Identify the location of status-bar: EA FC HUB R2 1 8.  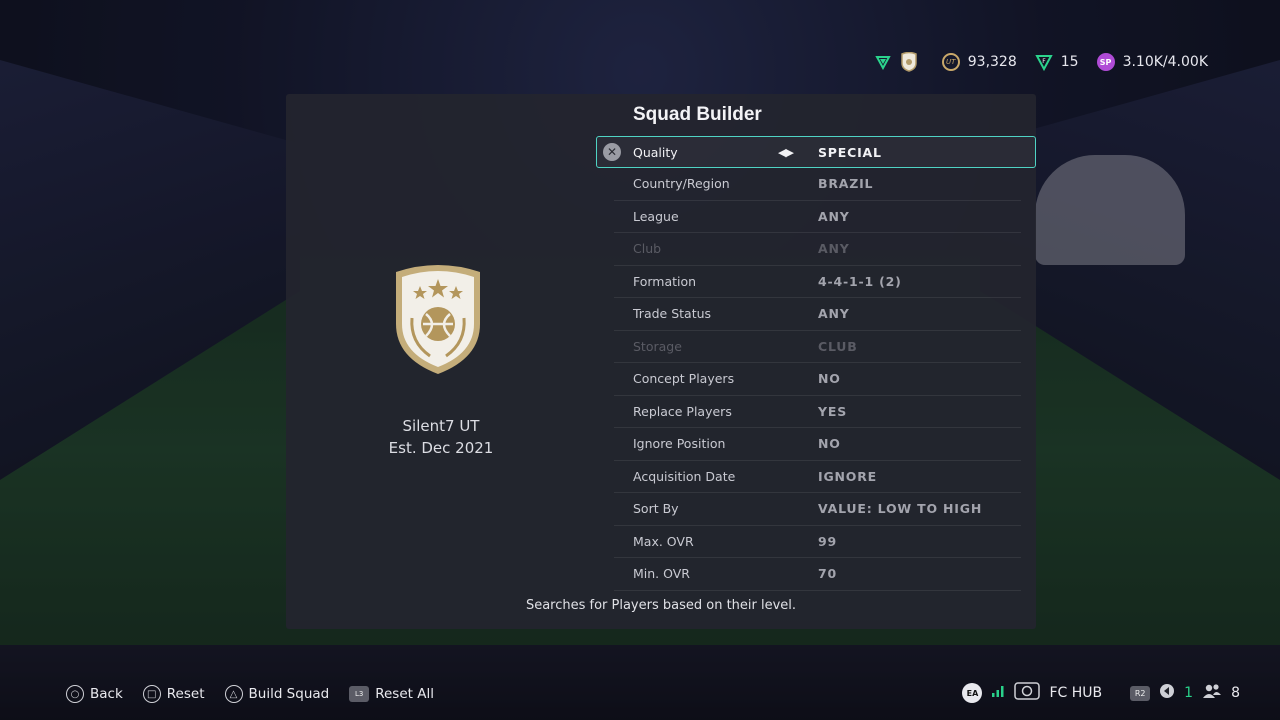
(1101, 693).